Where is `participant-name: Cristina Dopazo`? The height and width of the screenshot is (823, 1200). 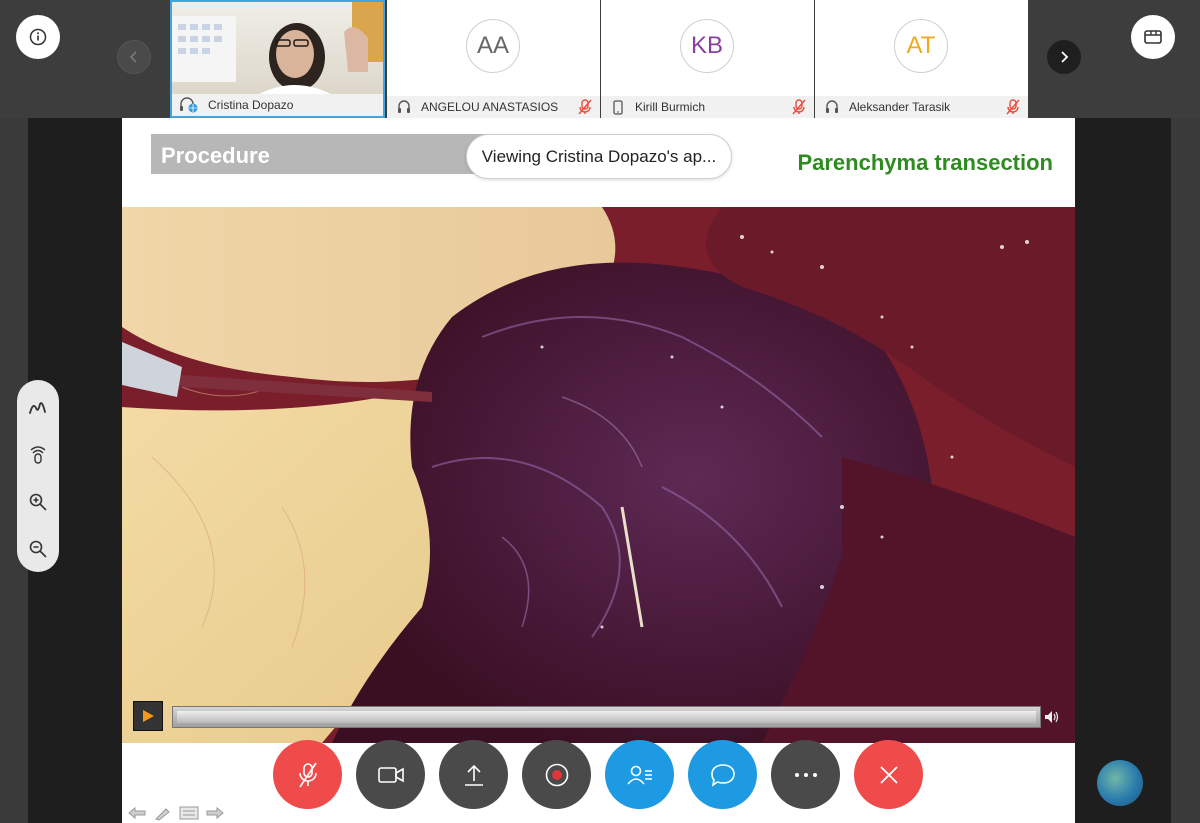
participant-name: Cristina Dopazo is located at coordinates (251, 105).